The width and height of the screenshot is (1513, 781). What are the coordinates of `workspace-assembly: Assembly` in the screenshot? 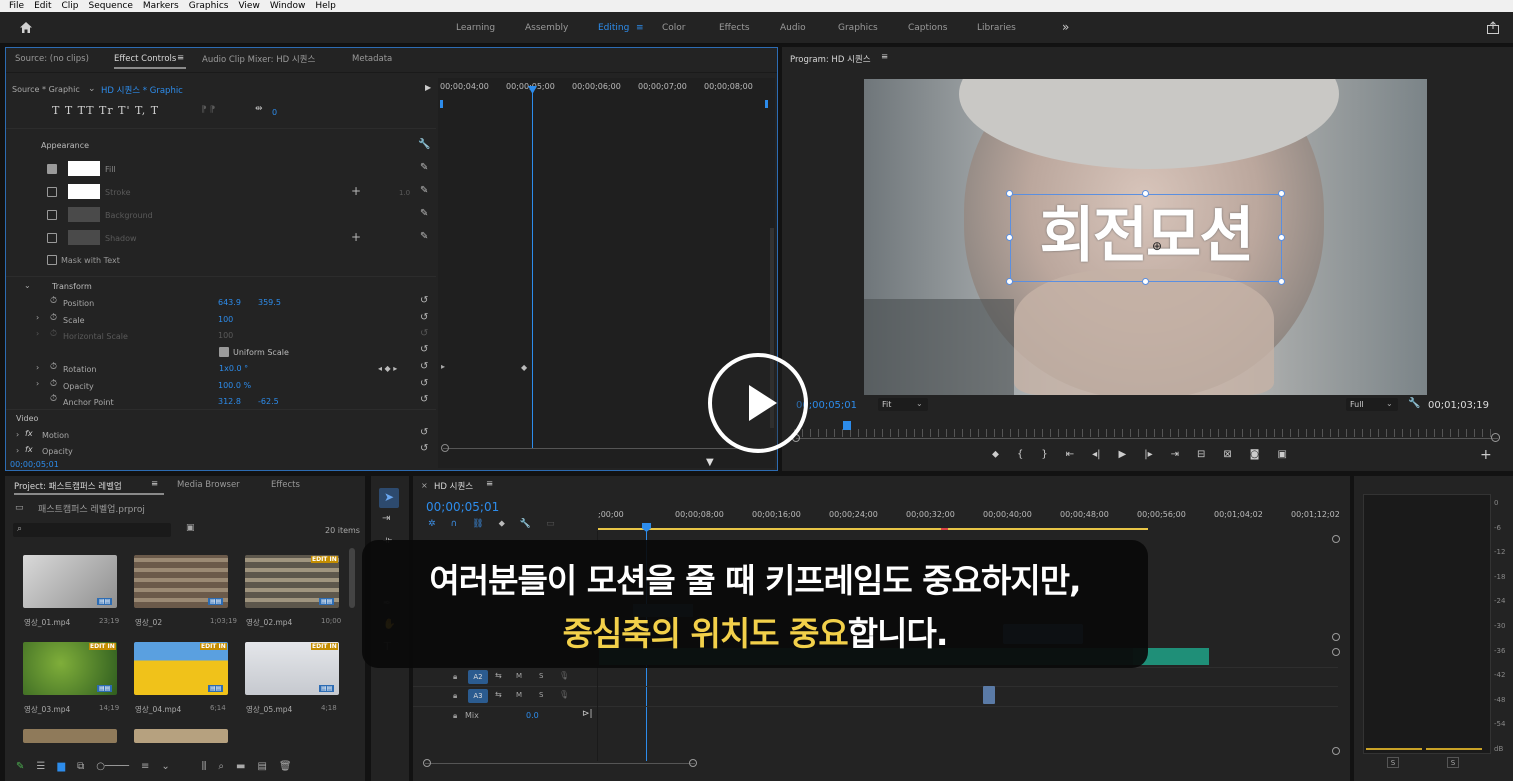 It's located at (546, 28).